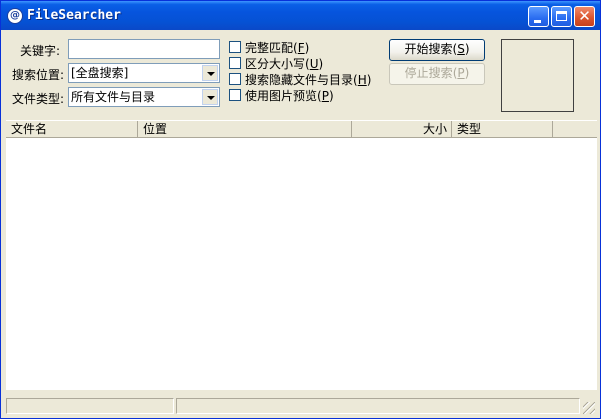  What do you see at coordinates (38, 99) in the screenshot?
I see `filetype-label: 文件类型:` at bounding box center [38, 99].